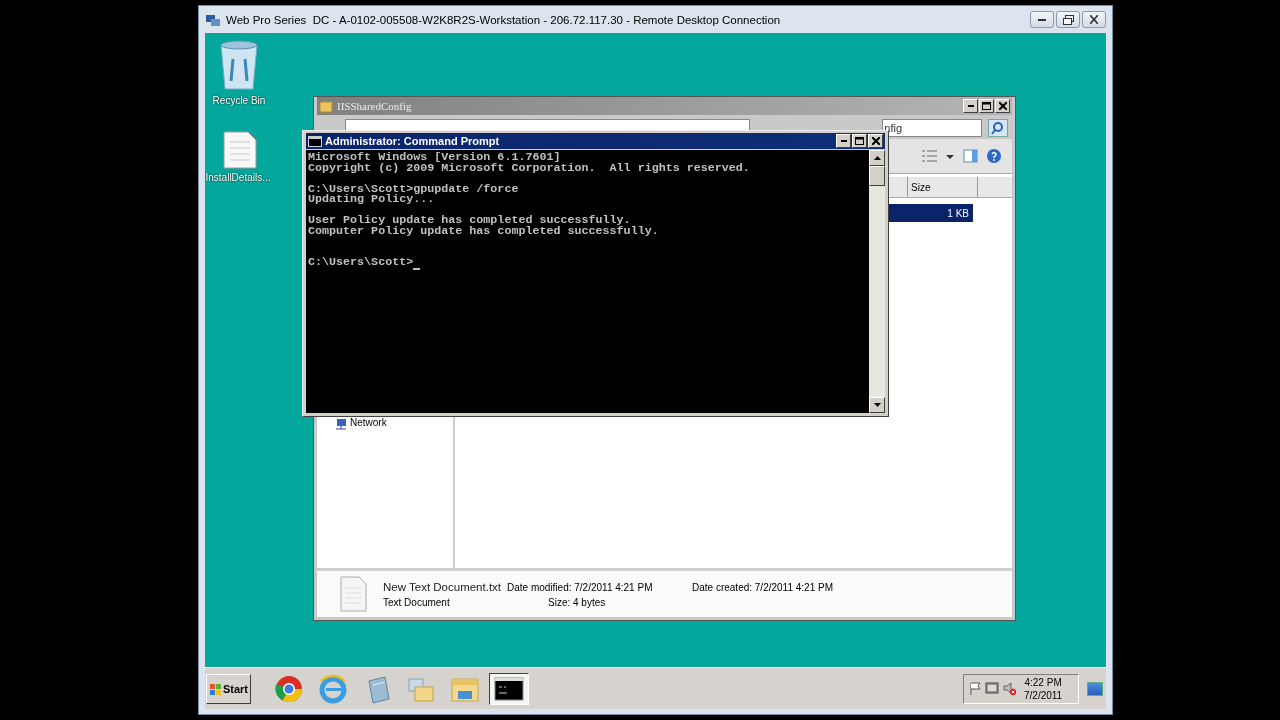 This screenshot has height=720, width=1280. I want to click on taskbar-button, so click(509, 688).